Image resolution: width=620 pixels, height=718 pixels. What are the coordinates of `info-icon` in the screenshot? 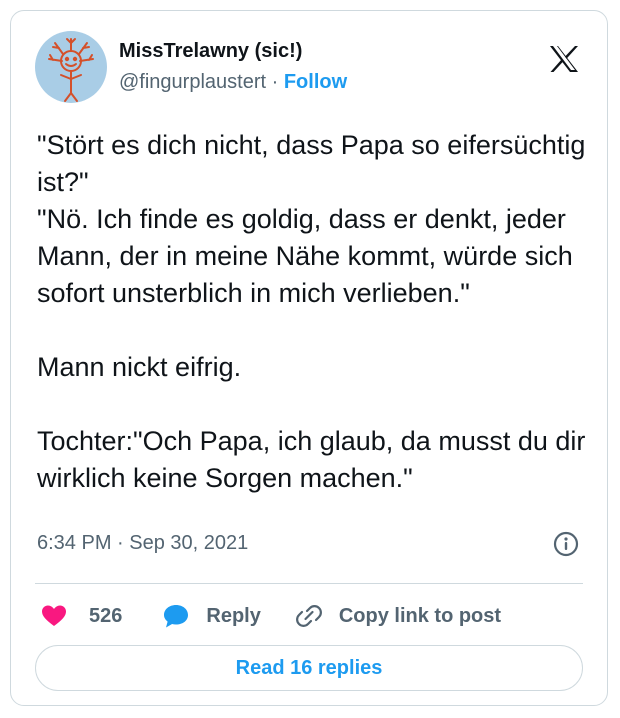 It's located at (566, 544).